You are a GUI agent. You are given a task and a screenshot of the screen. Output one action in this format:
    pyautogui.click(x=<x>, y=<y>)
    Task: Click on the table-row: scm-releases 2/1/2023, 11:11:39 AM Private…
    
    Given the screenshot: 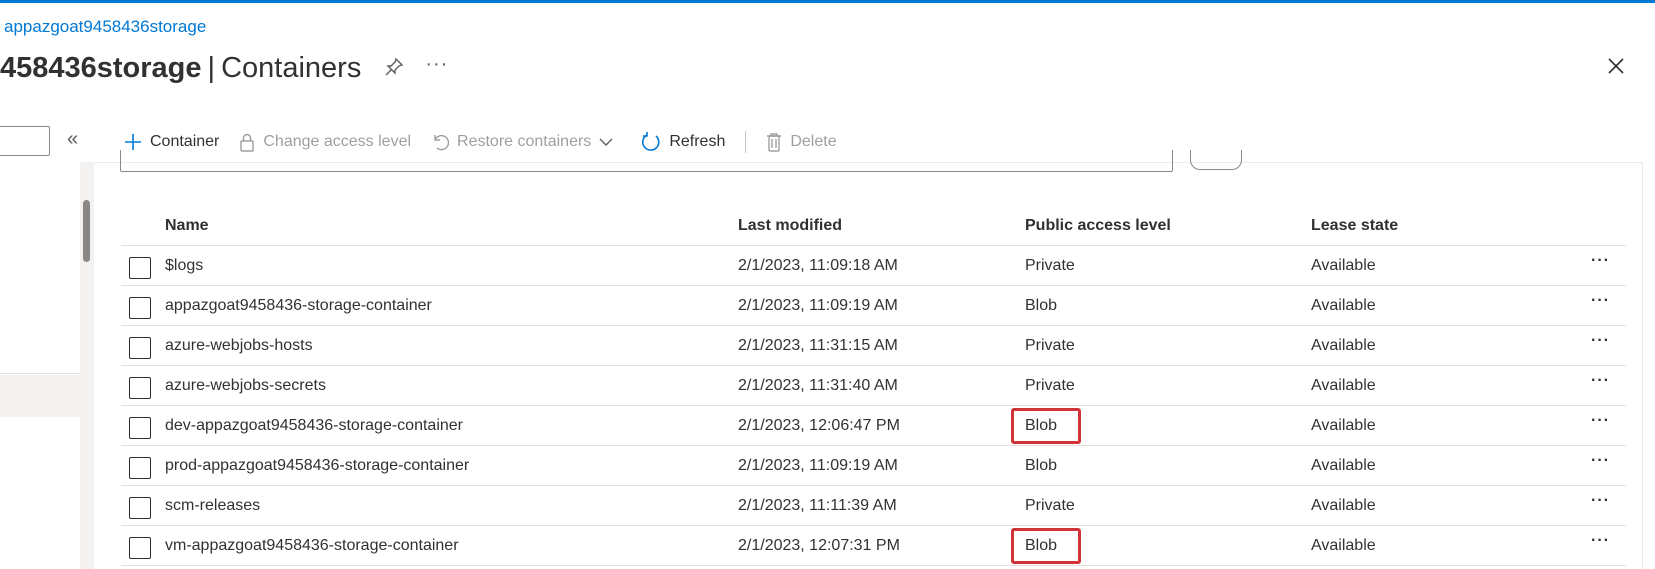 What is the action you would take?
    pyautogui.click(x=873, y=506)
    